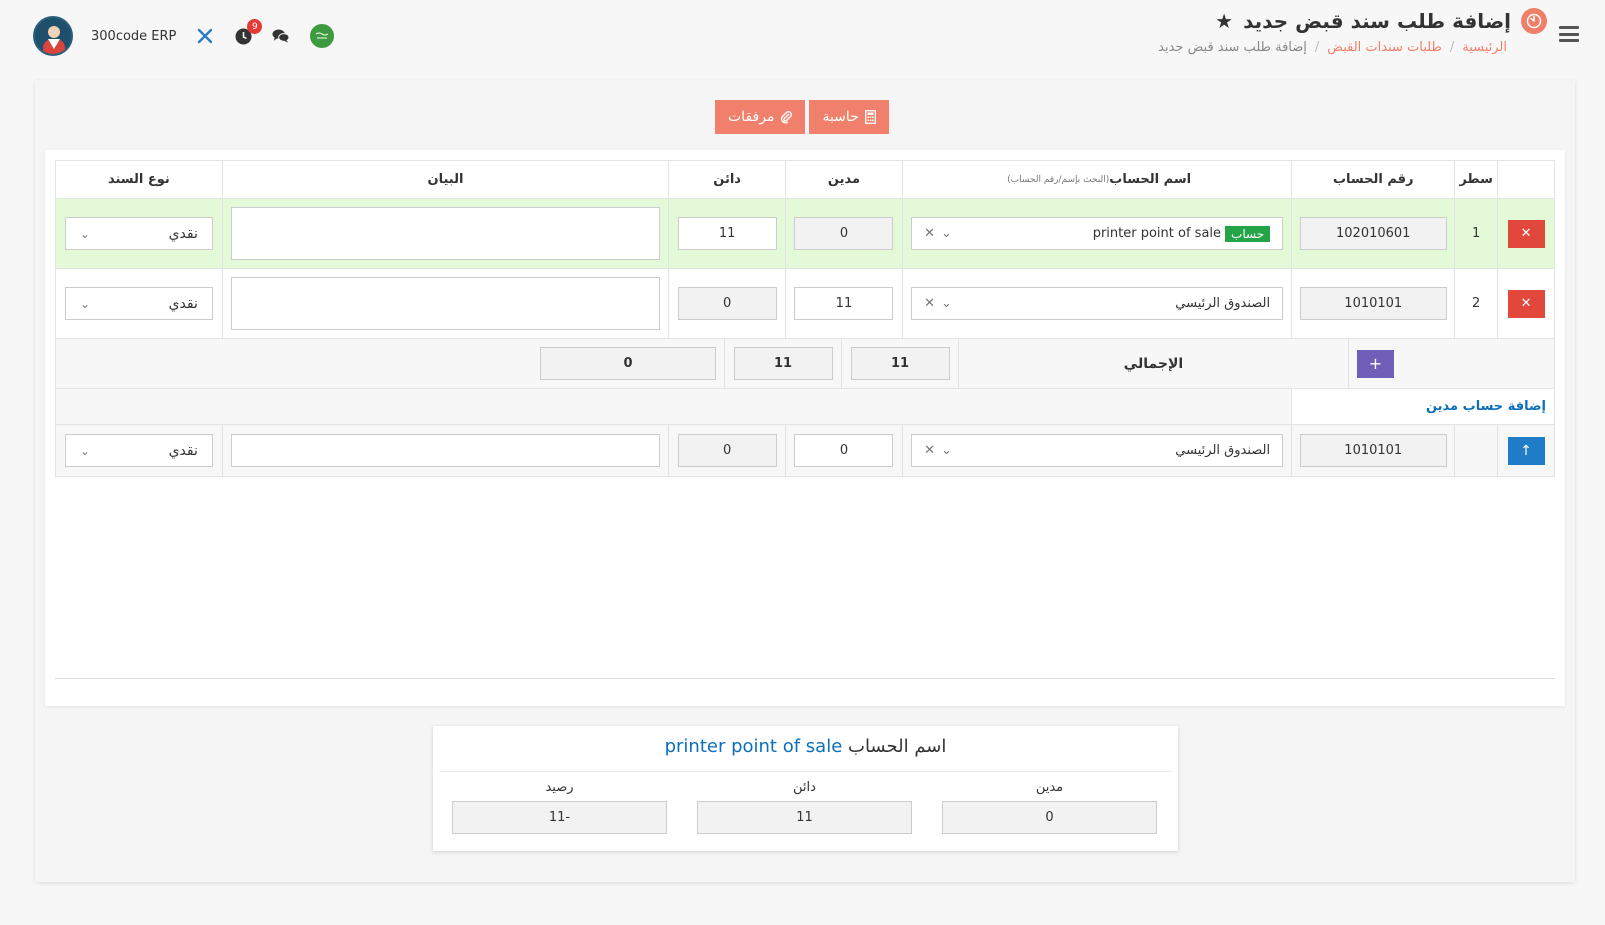 The image size is (1605, 925). What do you see at coordinates (1534, 21) in the screenshot?
I see `gauge-icon` at bounding box center [1534, 21].